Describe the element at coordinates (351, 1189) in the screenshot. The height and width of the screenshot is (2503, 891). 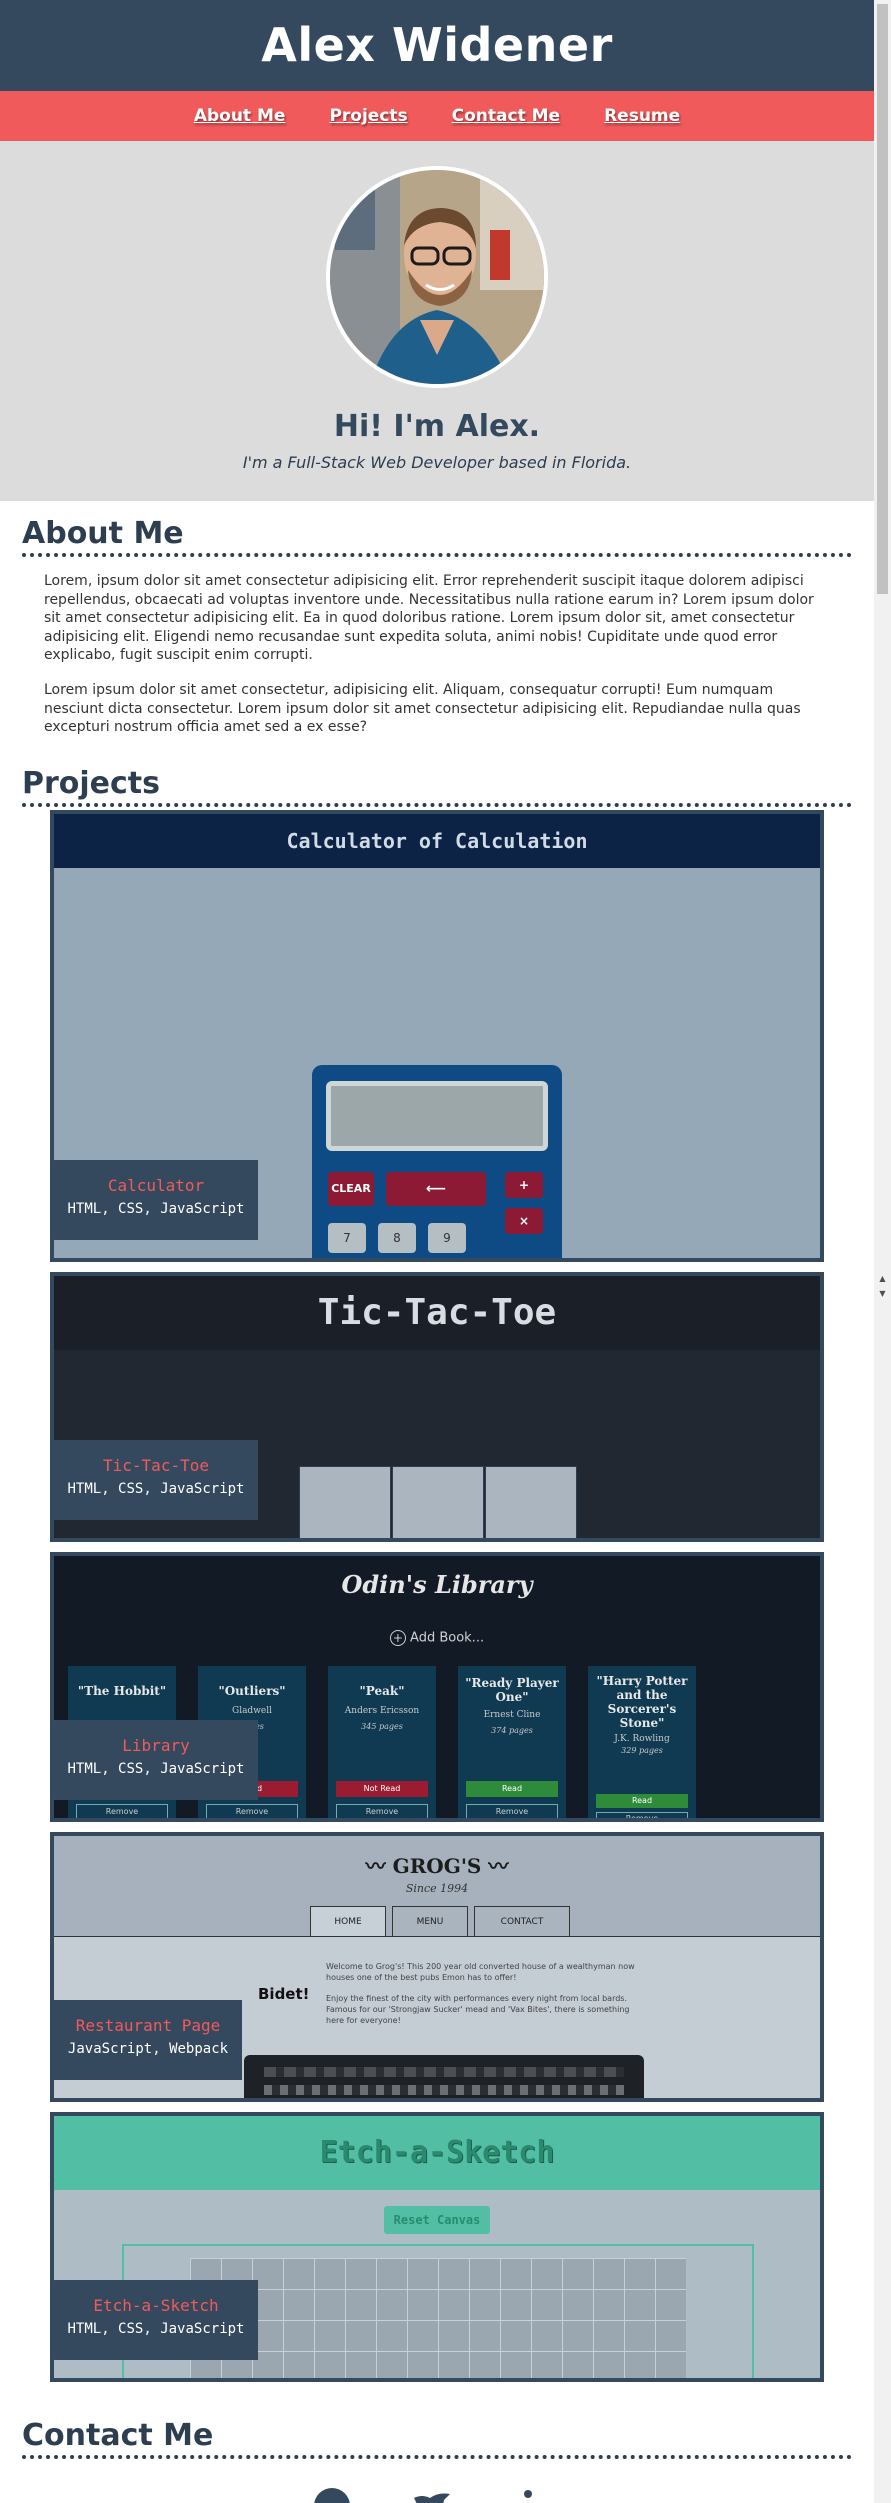
I see `calculator-clear-key: CLEAR` at that location.